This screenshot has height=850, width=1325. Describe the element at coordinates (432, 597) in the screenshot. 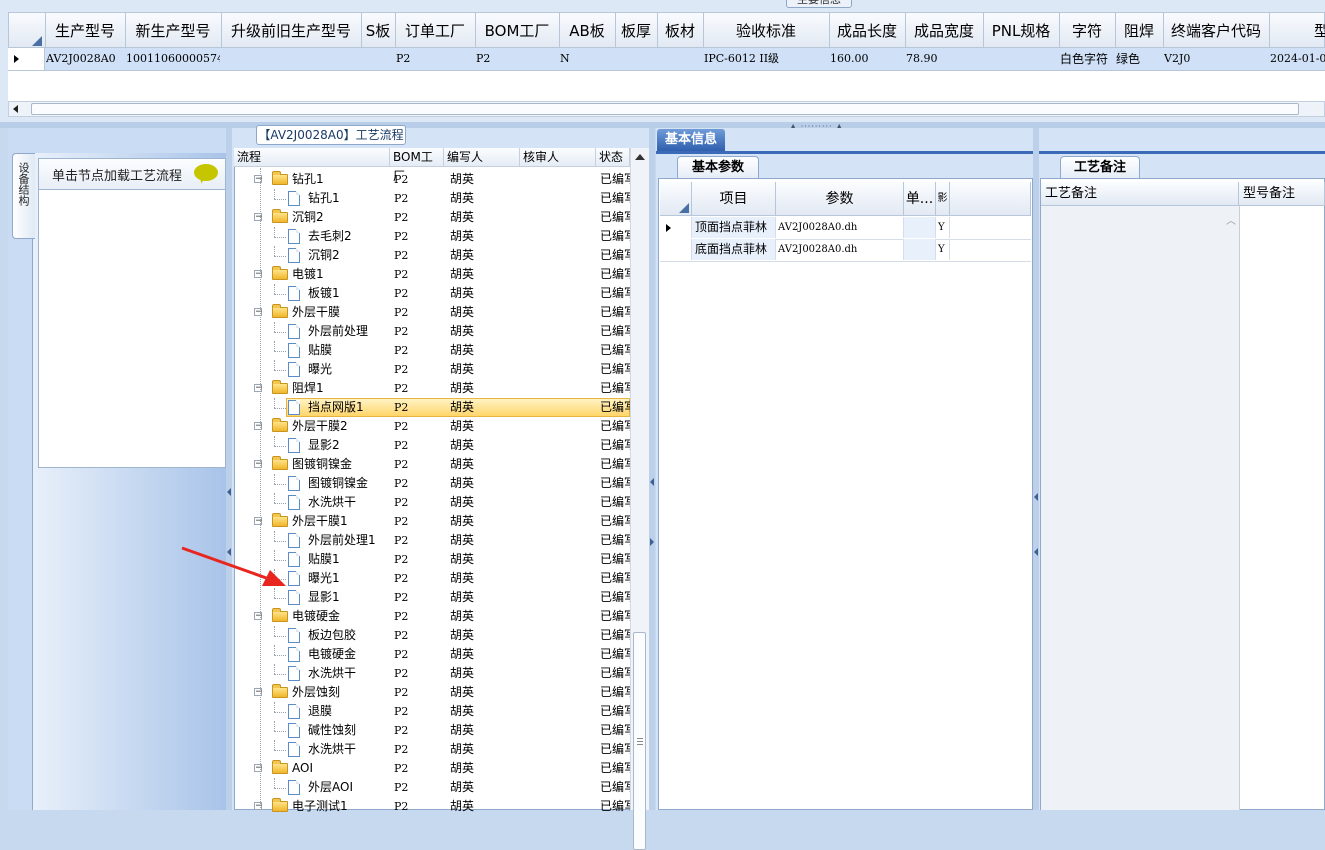

I see `tree-row: 显影1 P2 胡英 已编写` at that location.